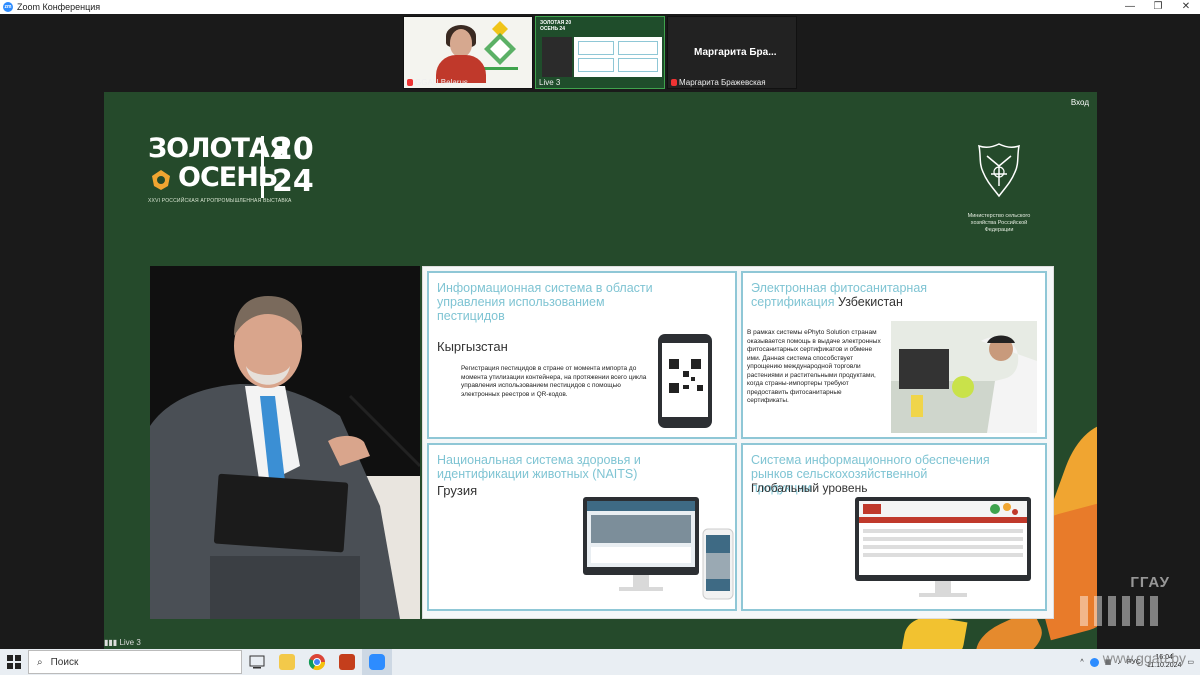  What do you see at coordinates (718, 82) in the screenshot?
I see `thumbnail-label: Маргарита Бражевская` at bounding box center [718, 82].